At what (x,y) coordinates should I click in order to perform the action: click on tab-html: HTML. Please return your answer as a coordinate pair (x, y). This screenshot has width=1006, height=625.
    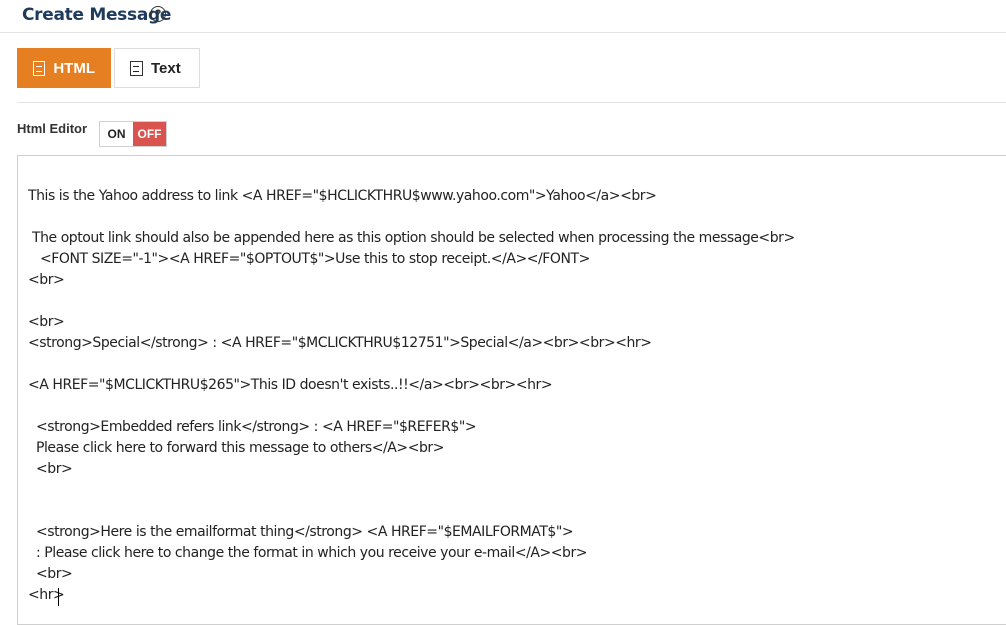
    Looking at the image, I should click on (64, 68).